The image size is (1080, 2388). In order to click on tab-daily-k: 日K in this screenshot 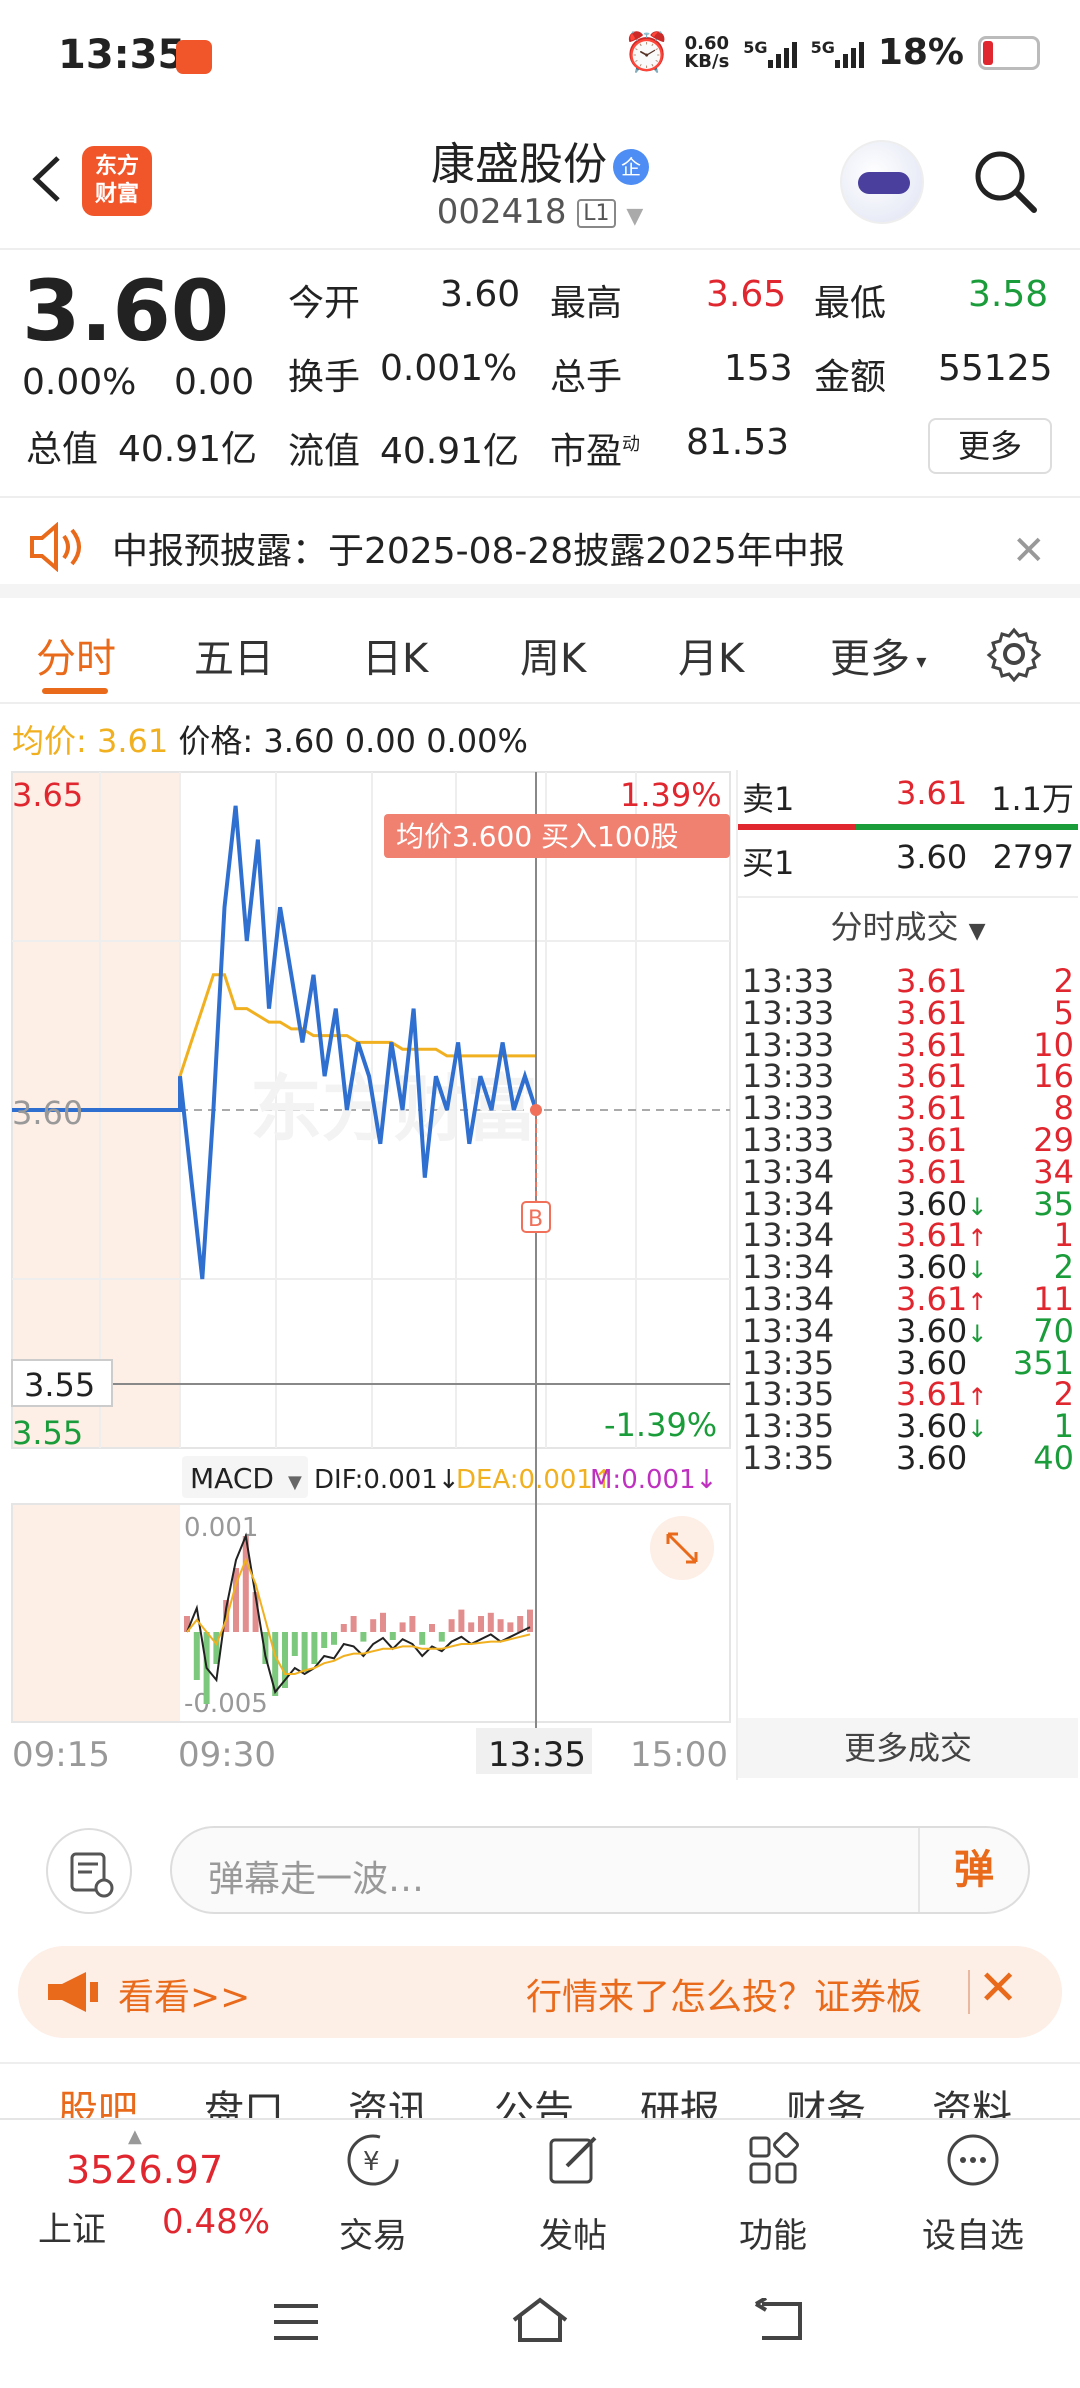, I will do `click(395, 655)`.